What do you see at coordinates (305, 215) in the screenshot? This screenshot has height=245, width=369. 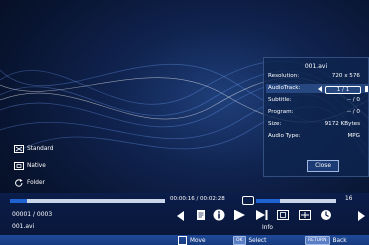 I see `audio-icon` at bounding box center [305, 215].